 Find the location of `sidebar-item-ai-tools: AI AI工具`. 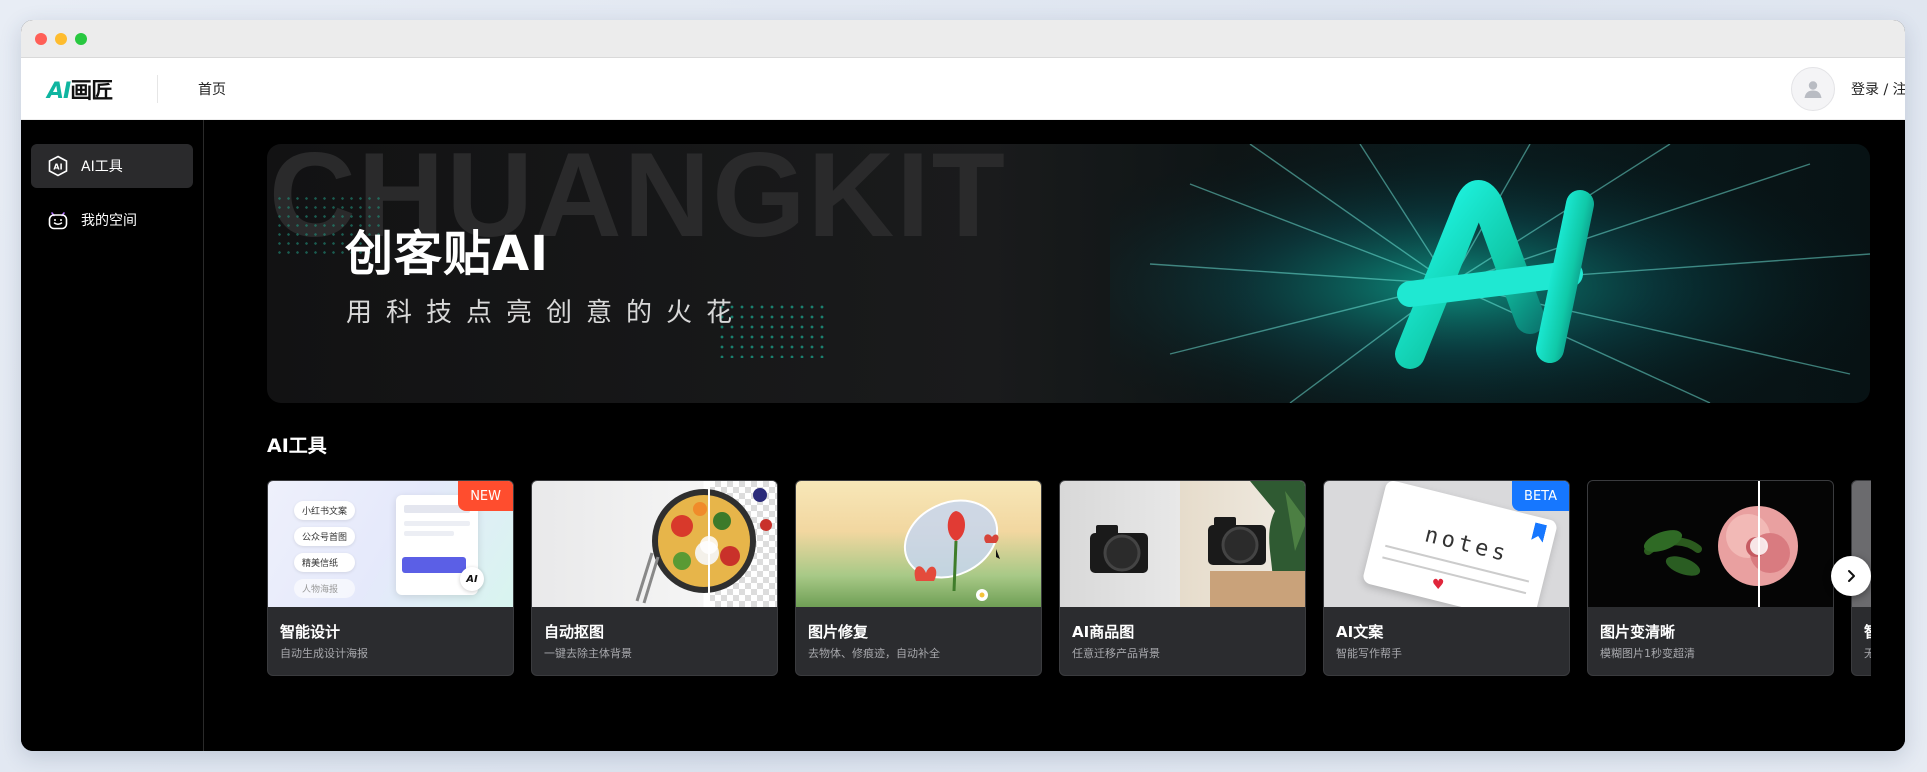

sidebar-item-ai-tools: AI AI工具 is located at coordinates (112, 166).